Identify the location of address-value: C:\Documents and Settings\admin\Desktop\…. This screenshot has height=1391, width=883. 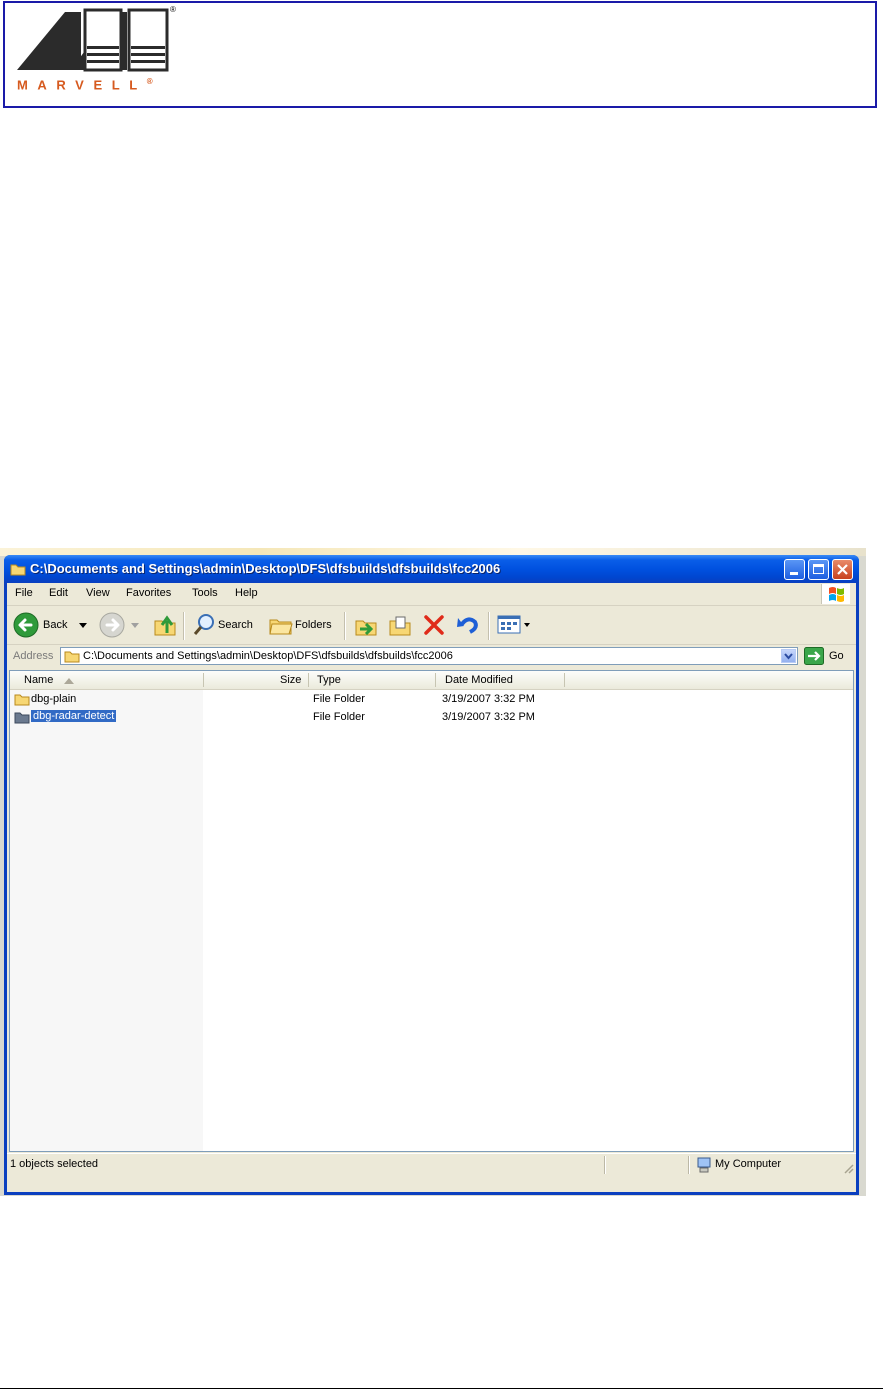
(268, 656).